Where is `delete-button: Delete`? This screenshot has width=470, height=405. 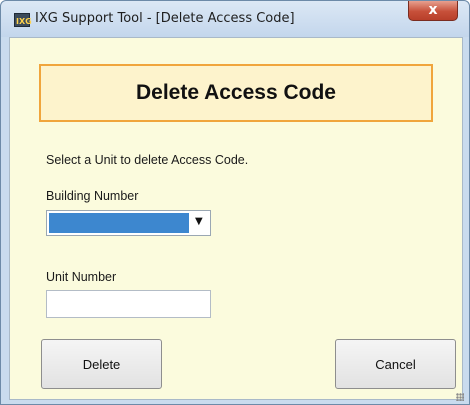
delete-button: Delete is located at coordinates (101, 364).